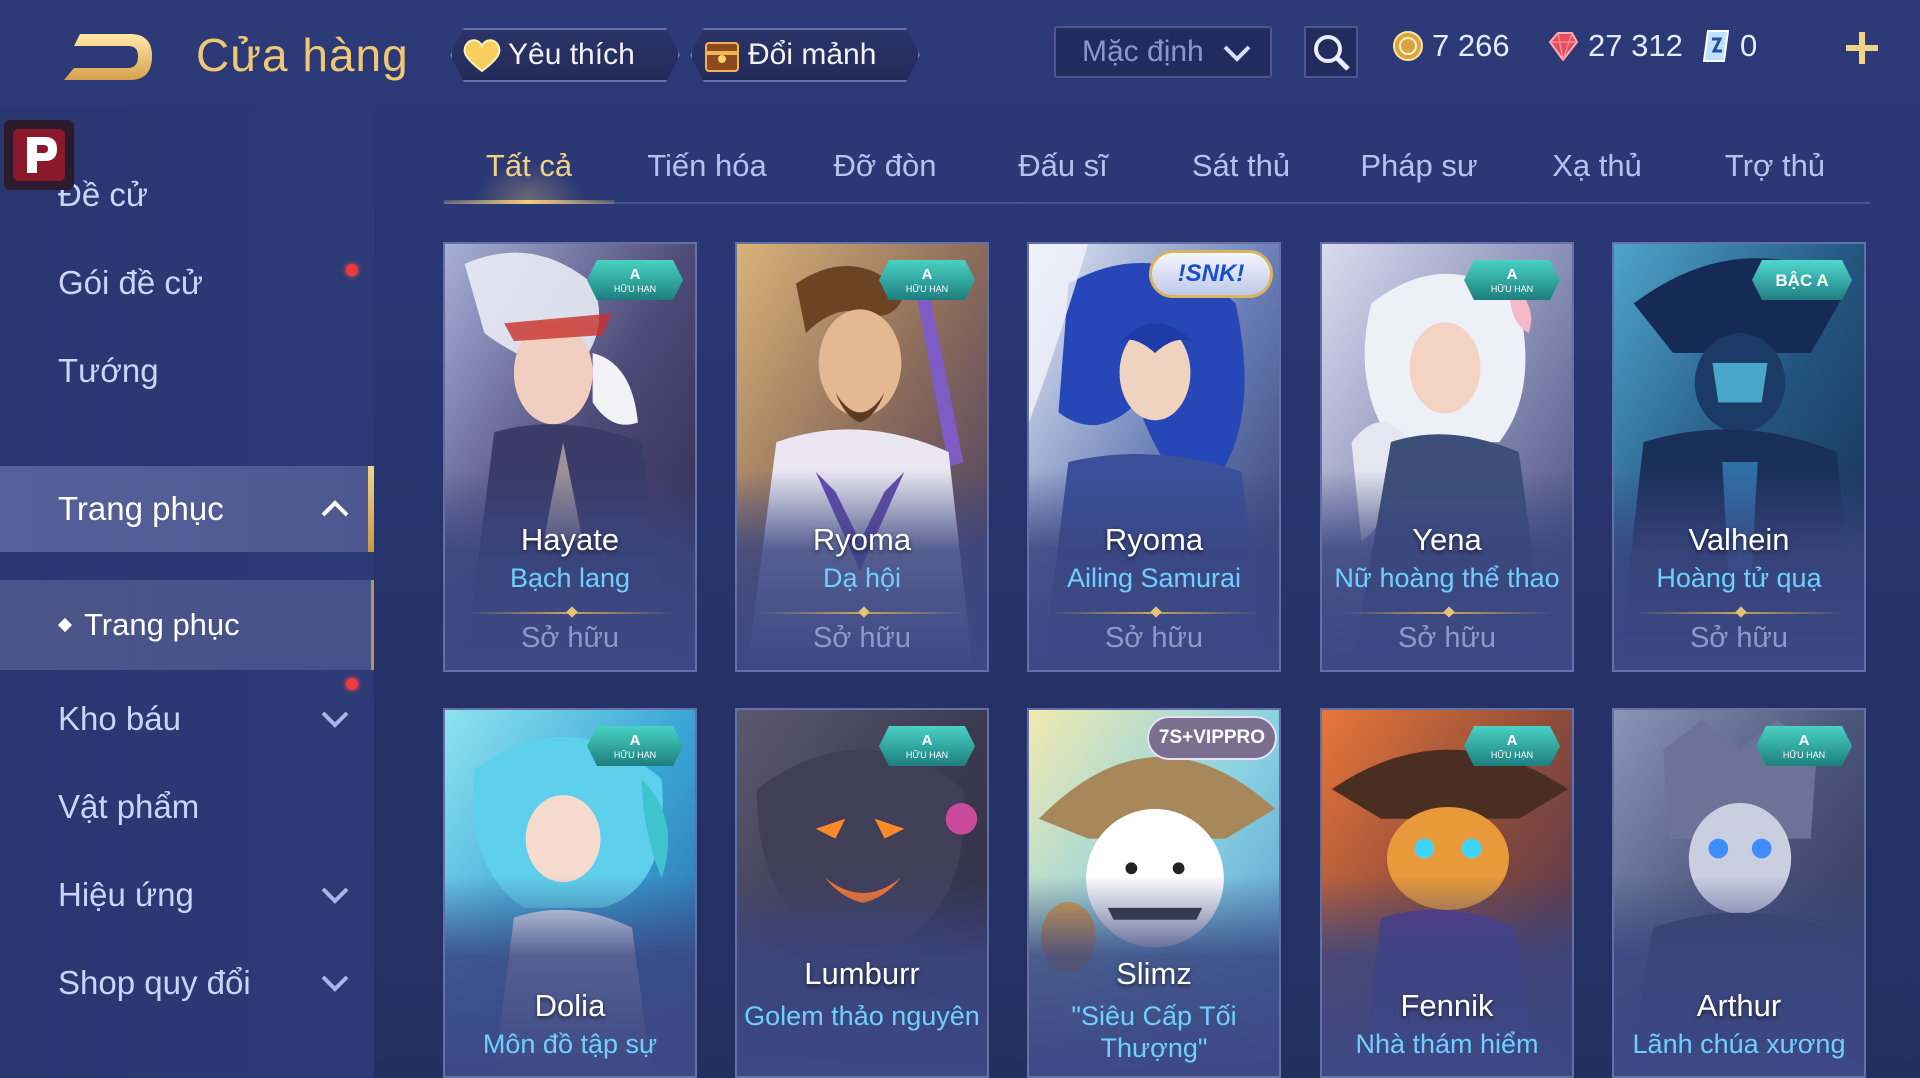 Image resolution: width=1920 pixels, height=1078 pixels. What do you see at coordinates (1739, 893) in the screenshot?
I see `skin-card: A HỮU HẠN Arthur Lãnh chúa xương` at bounding box center [1739, 893].